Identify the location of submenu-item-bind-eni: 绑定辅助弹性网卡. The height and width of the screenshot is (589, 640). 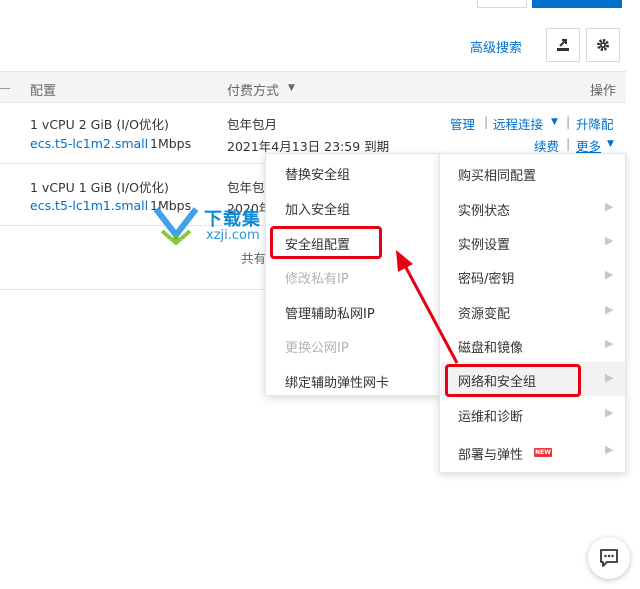
(337, 381).